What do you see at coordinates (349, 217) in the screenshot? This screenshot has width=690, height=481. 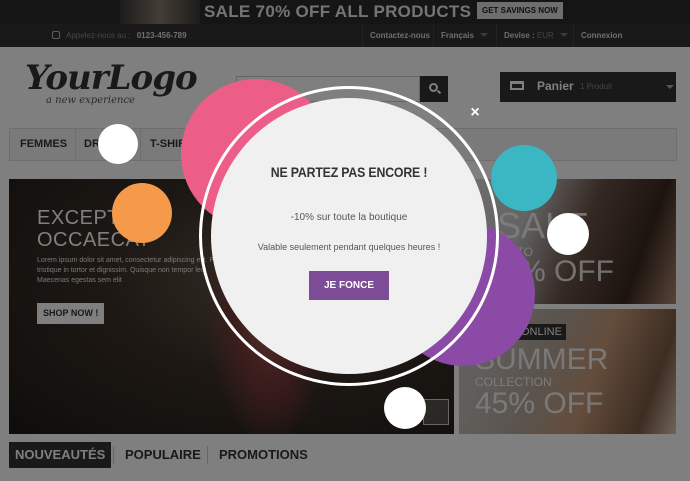 I see `popup-discount-text: -10% sur toute la boutique` at bounding box center [349, 217].